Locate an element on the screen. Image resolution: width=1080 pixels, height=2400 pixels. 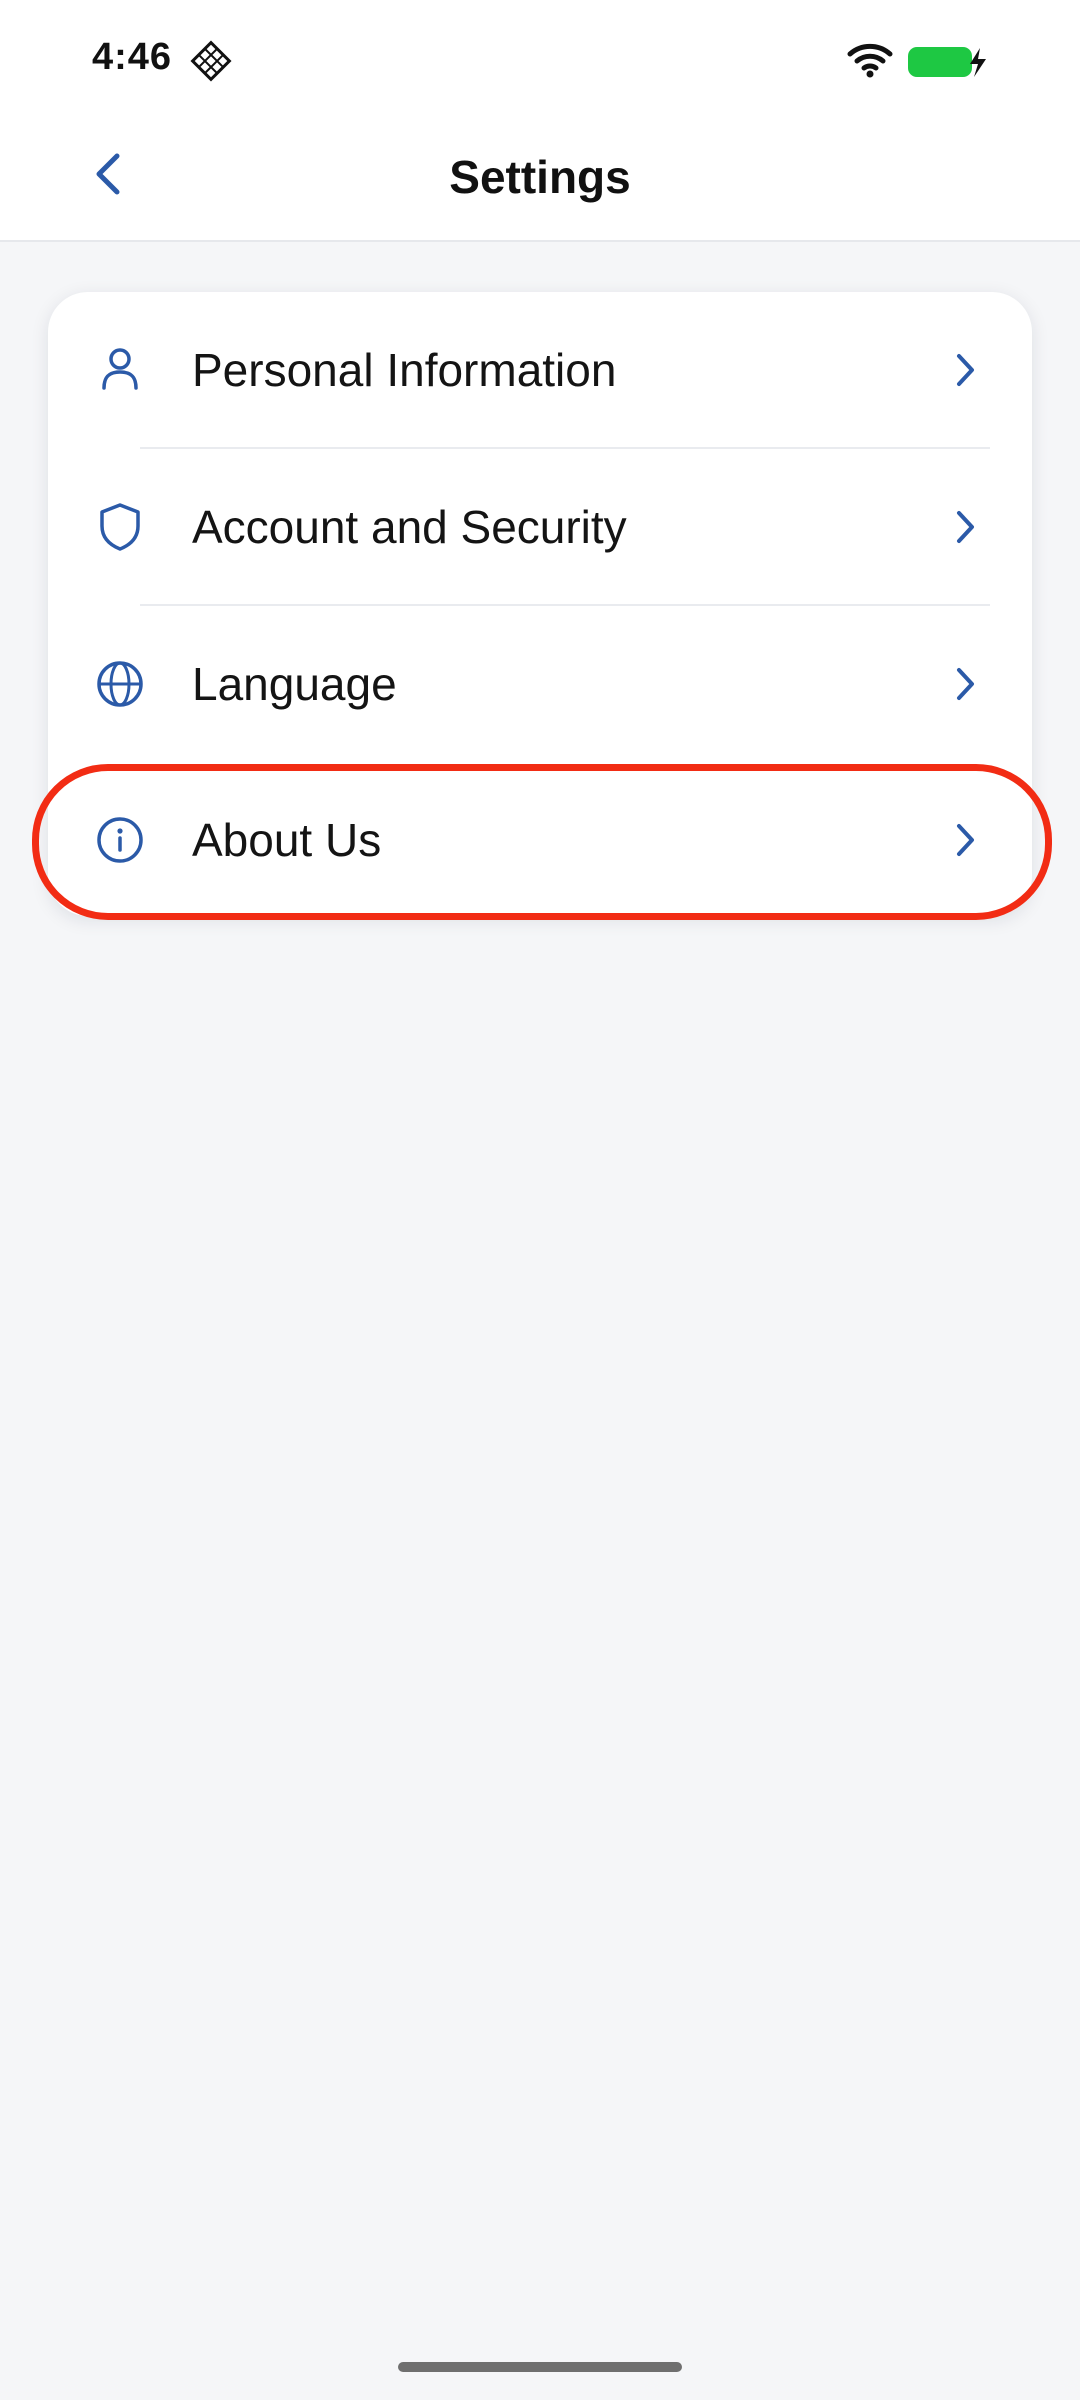
status-time: 4:46 is located at coordinates (132, 57).